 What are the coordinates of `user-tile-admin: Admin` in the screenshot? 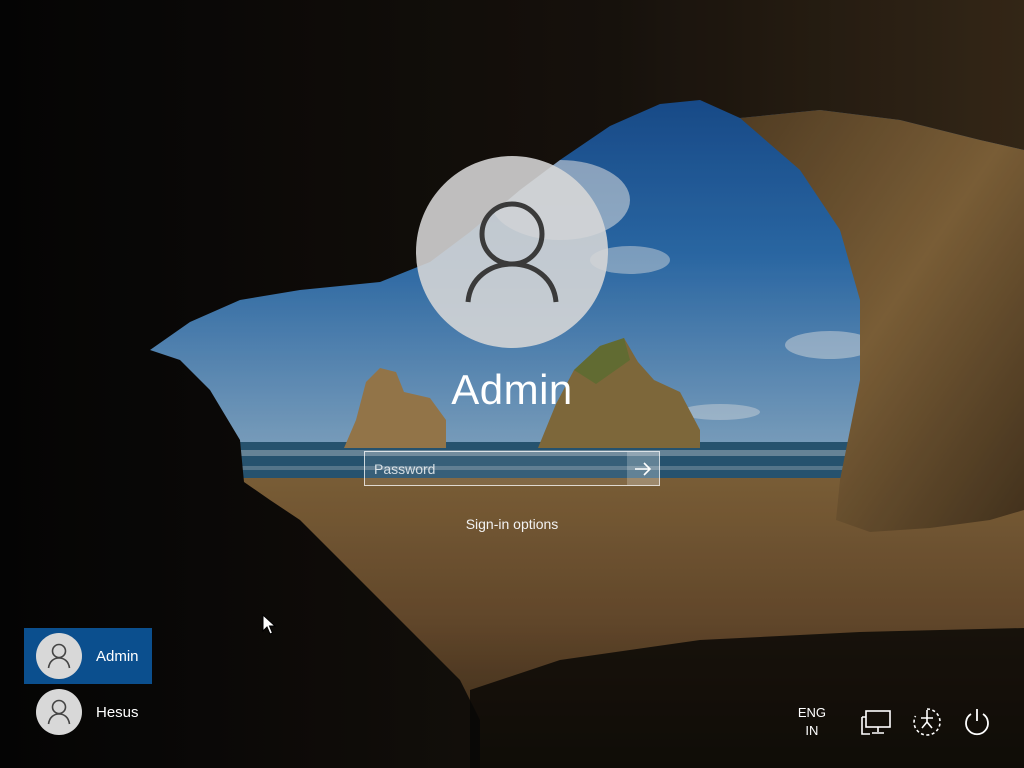 It's located at (88, 656).